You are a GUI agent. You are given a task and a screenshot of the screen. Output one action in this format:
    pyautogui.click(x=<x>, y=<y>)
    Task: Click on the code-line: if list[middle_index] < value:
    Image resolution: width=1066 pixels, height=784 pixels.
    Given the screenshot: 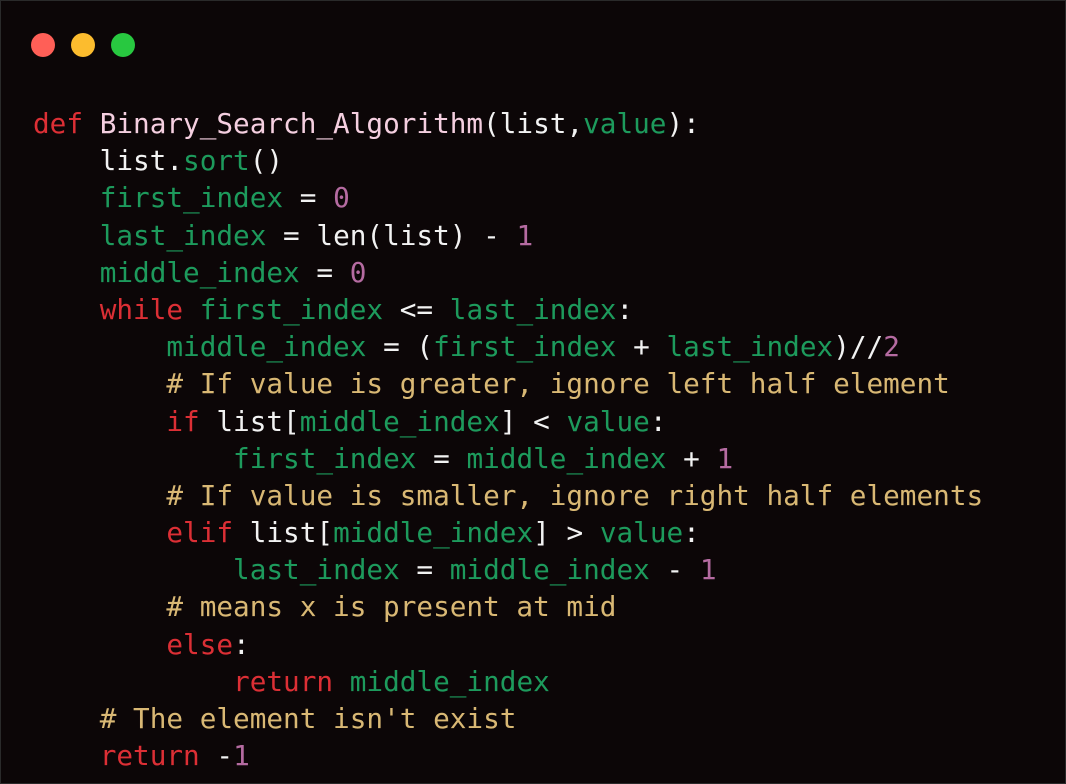 What is the action you would take?
    pyautogui.click(x=508, y=421)
    